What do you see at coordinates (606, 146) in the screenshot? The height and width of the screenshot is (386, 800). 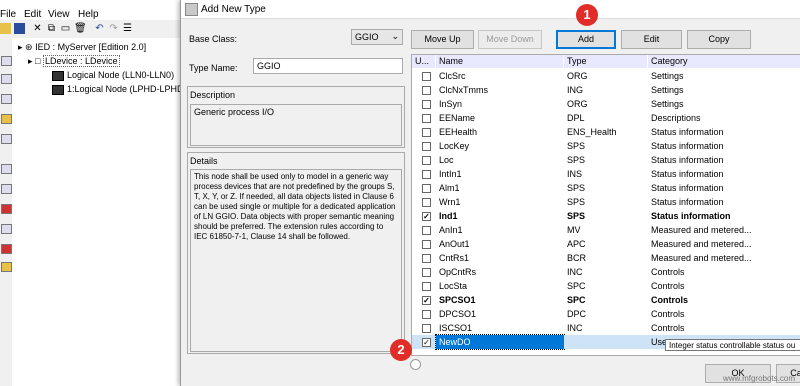 I see `table-row: LocKey SPS Status information` at bounding box center [606, 146].